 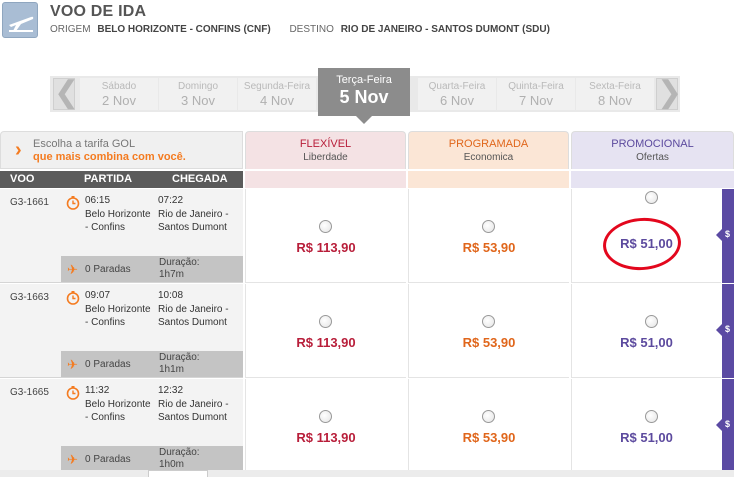 I want to click on column-bar-programada, so click(x=488, y=179).